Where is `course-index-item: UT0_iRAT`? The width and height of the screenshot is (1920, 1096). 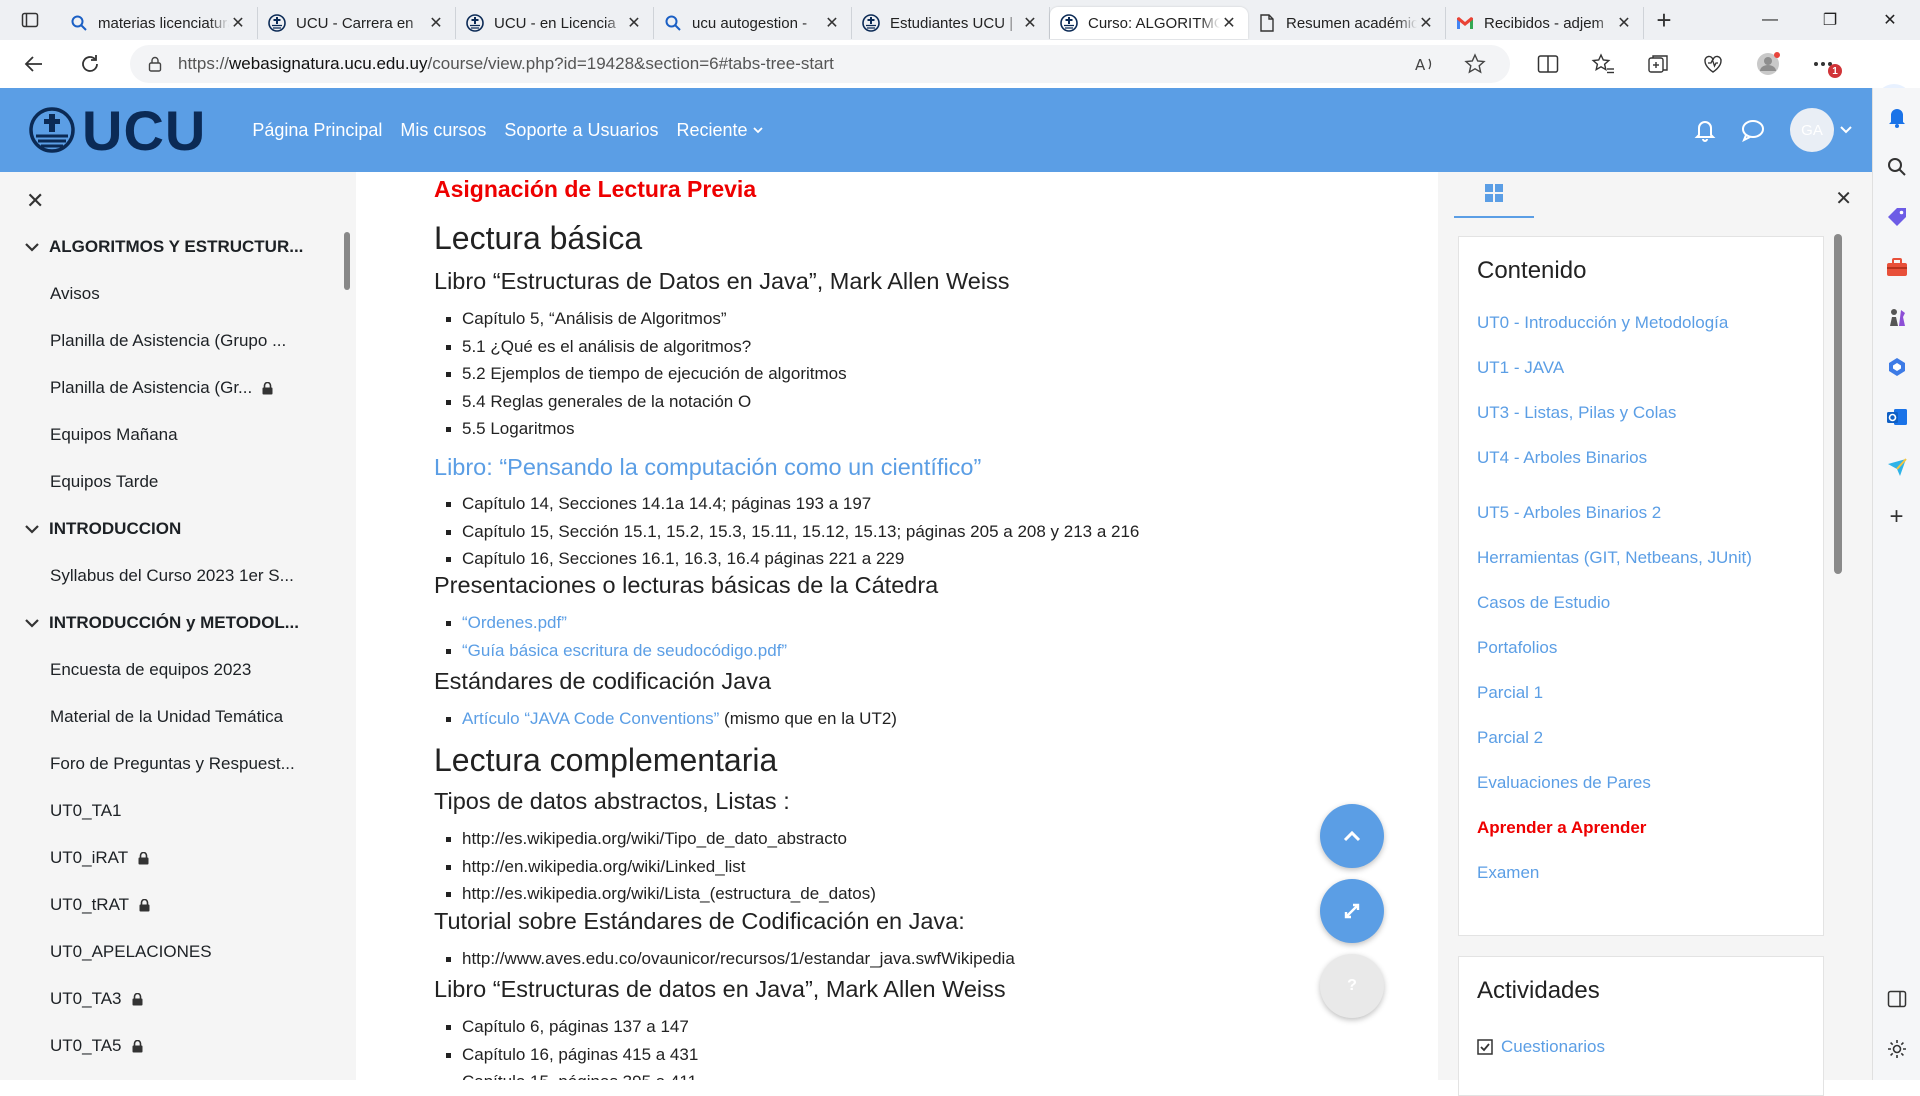
course-index-item: UT0_iRAT is located at coordinates (165, 858).